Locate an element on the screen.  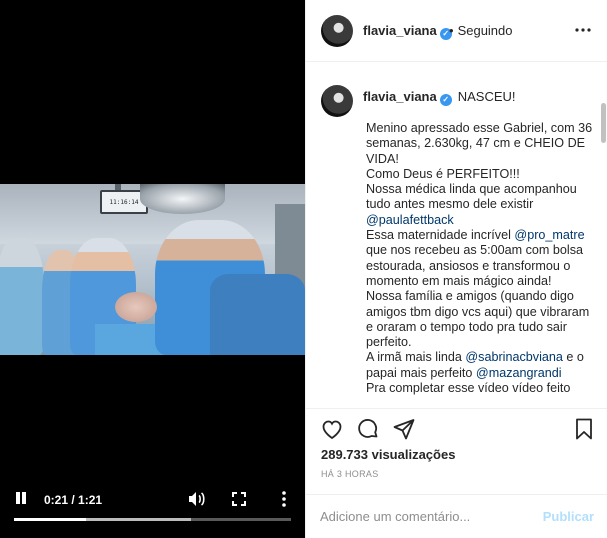
bookmark-icon-svg is located at coordinates (584, 429).